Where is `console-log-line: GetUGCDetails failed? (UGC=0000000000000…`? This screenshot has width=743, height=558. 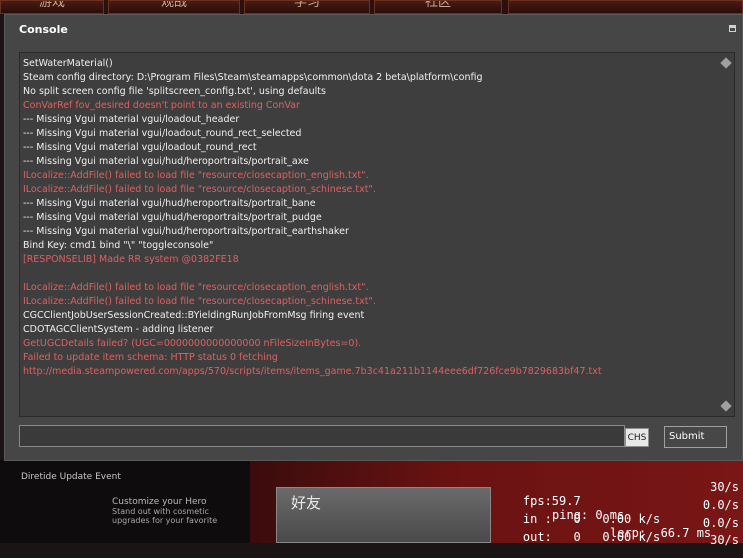 console-log-line: GetUGCDetails failed? (UGC=0000000000000… is located at coordinates (192, 343).